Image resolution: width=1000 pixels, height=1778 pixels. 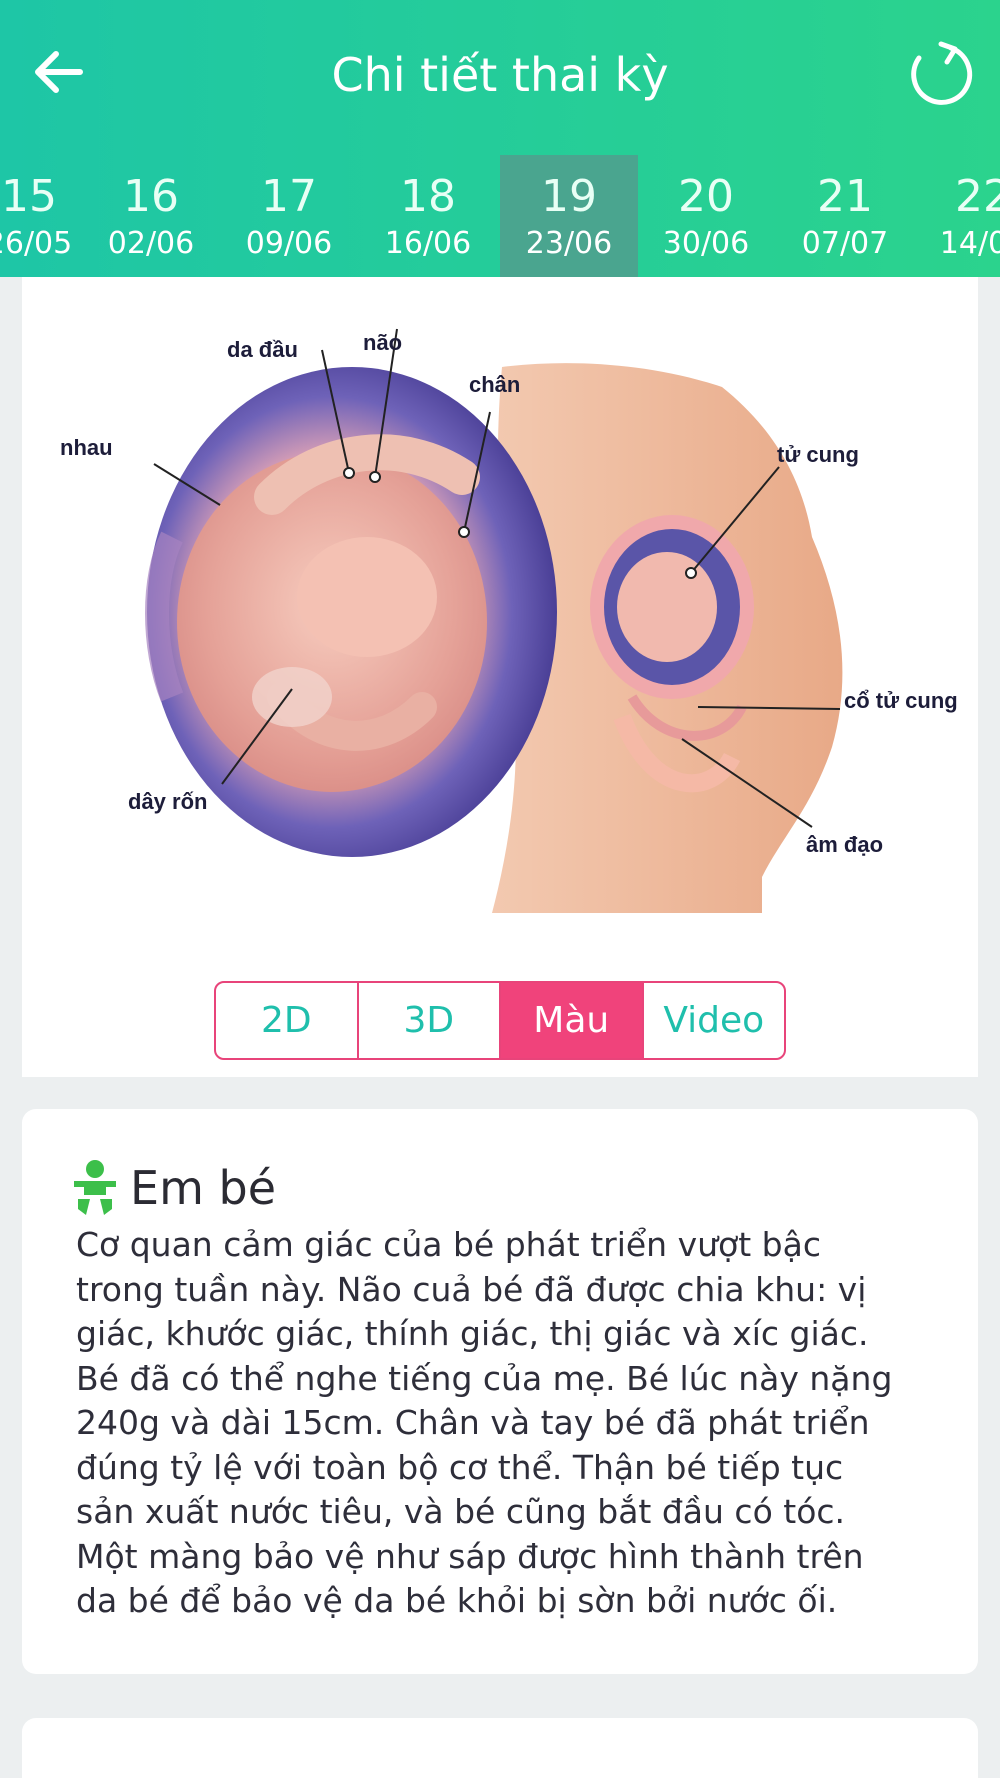 What do you see at coordinates (706, 243) in the screenshot?
I see `week-date: 30/06` at bounding box center [706, 243].